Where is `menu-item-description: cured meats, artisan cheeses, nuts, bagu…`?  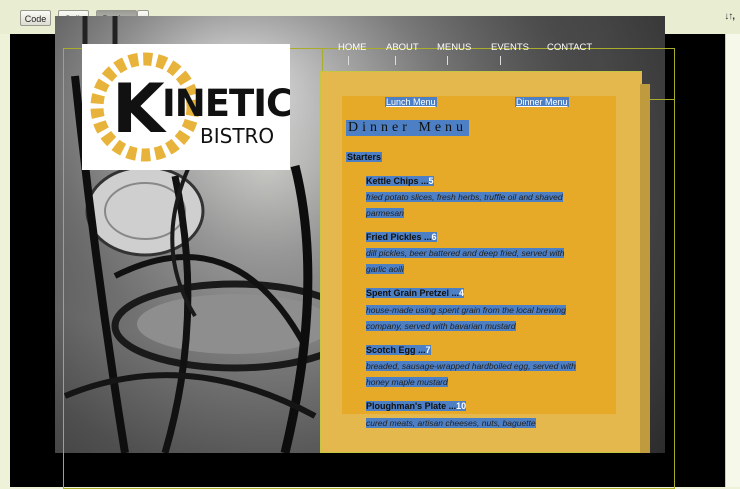 menu-item-description: cured meats, artisan cheeses, nuts, bagu… is located at coordinates (451, 423).